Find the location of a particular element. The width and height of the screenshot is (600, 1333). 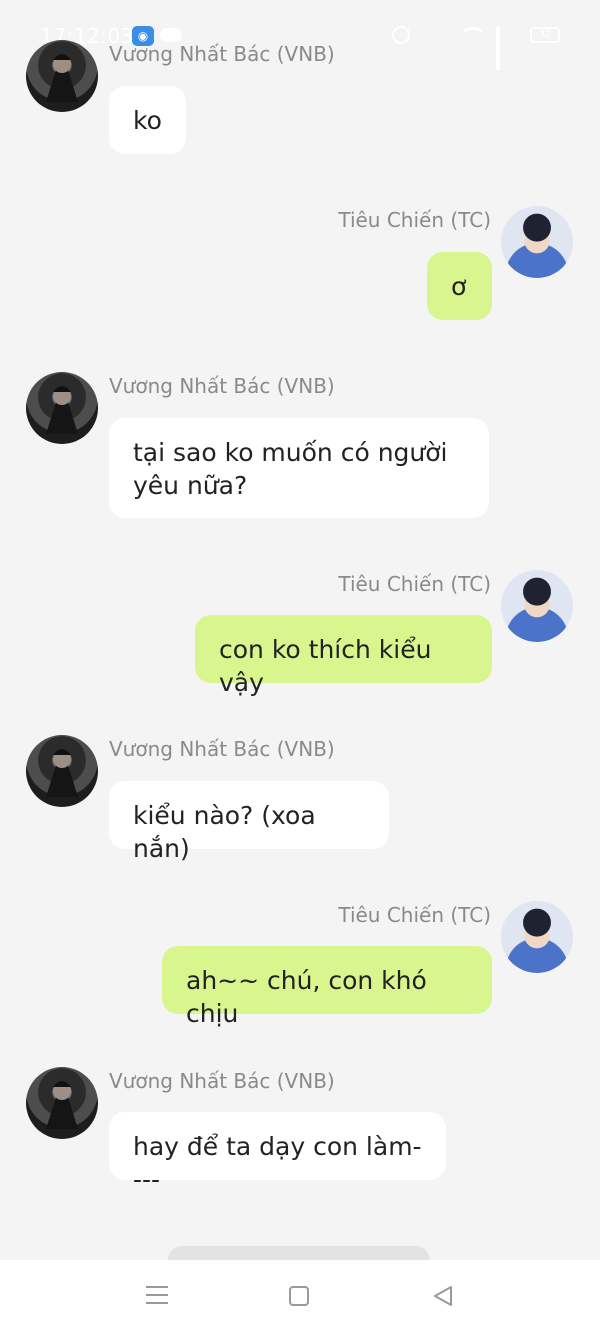

home-square-icon is located at coordinates (299, 1296).